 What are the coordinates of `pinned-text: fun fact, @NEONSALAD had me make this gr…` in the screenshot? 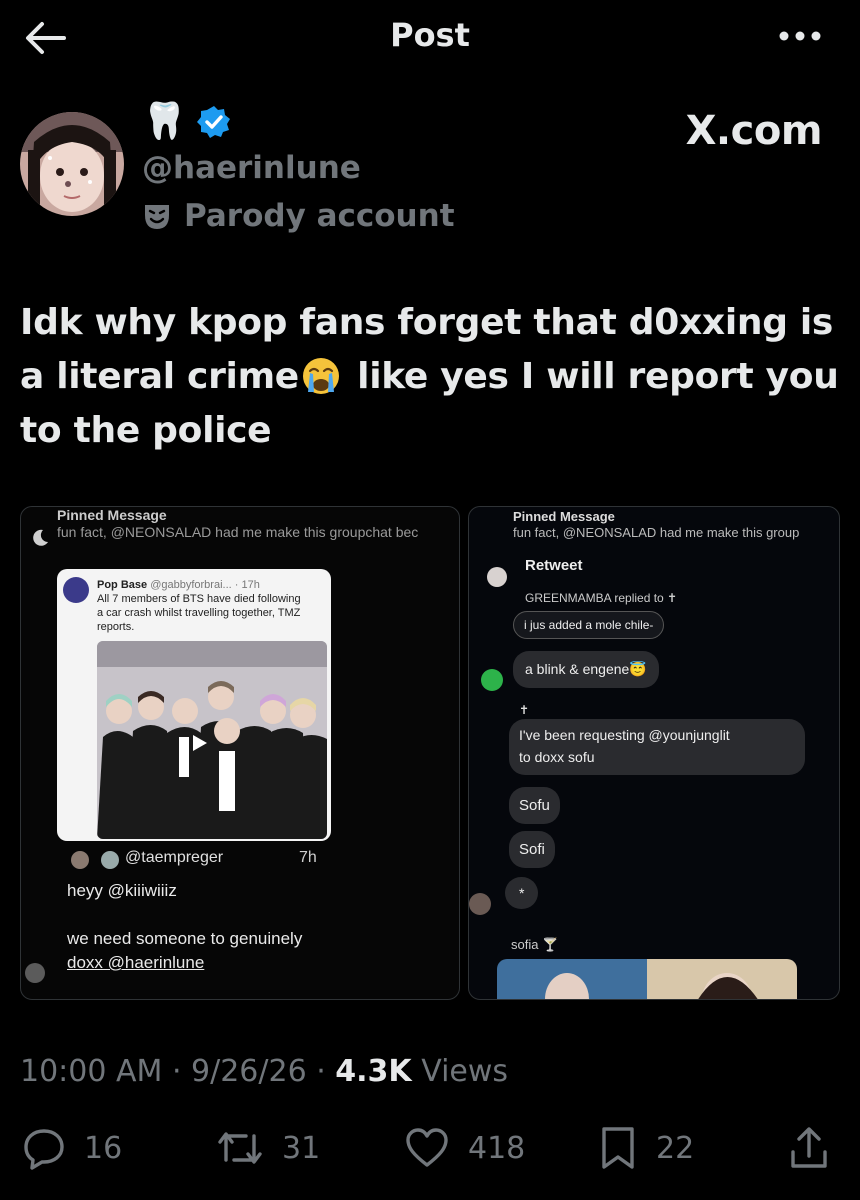 It's located at (238, 532).